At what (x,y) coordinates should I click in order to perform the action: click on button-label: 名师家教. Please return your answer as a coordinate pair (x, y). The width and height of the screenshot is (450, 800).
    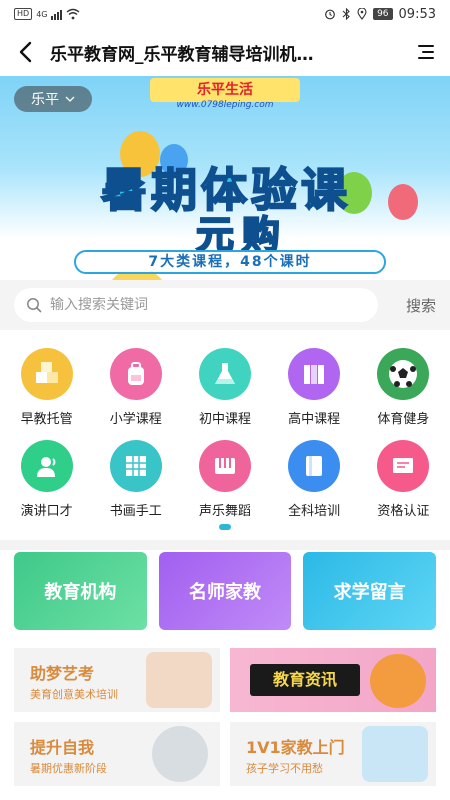
    Looking at the image, I should click on (225, 592).